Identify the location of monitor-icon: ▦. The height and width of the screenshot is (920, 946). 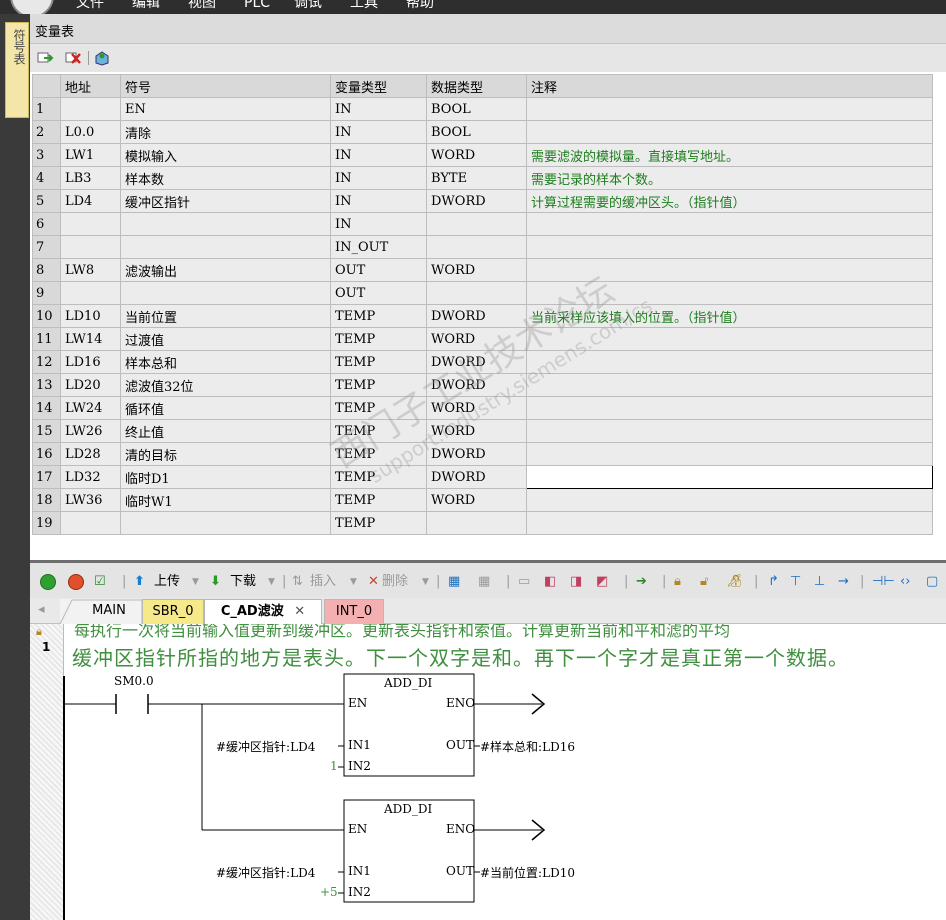
(454, 582).